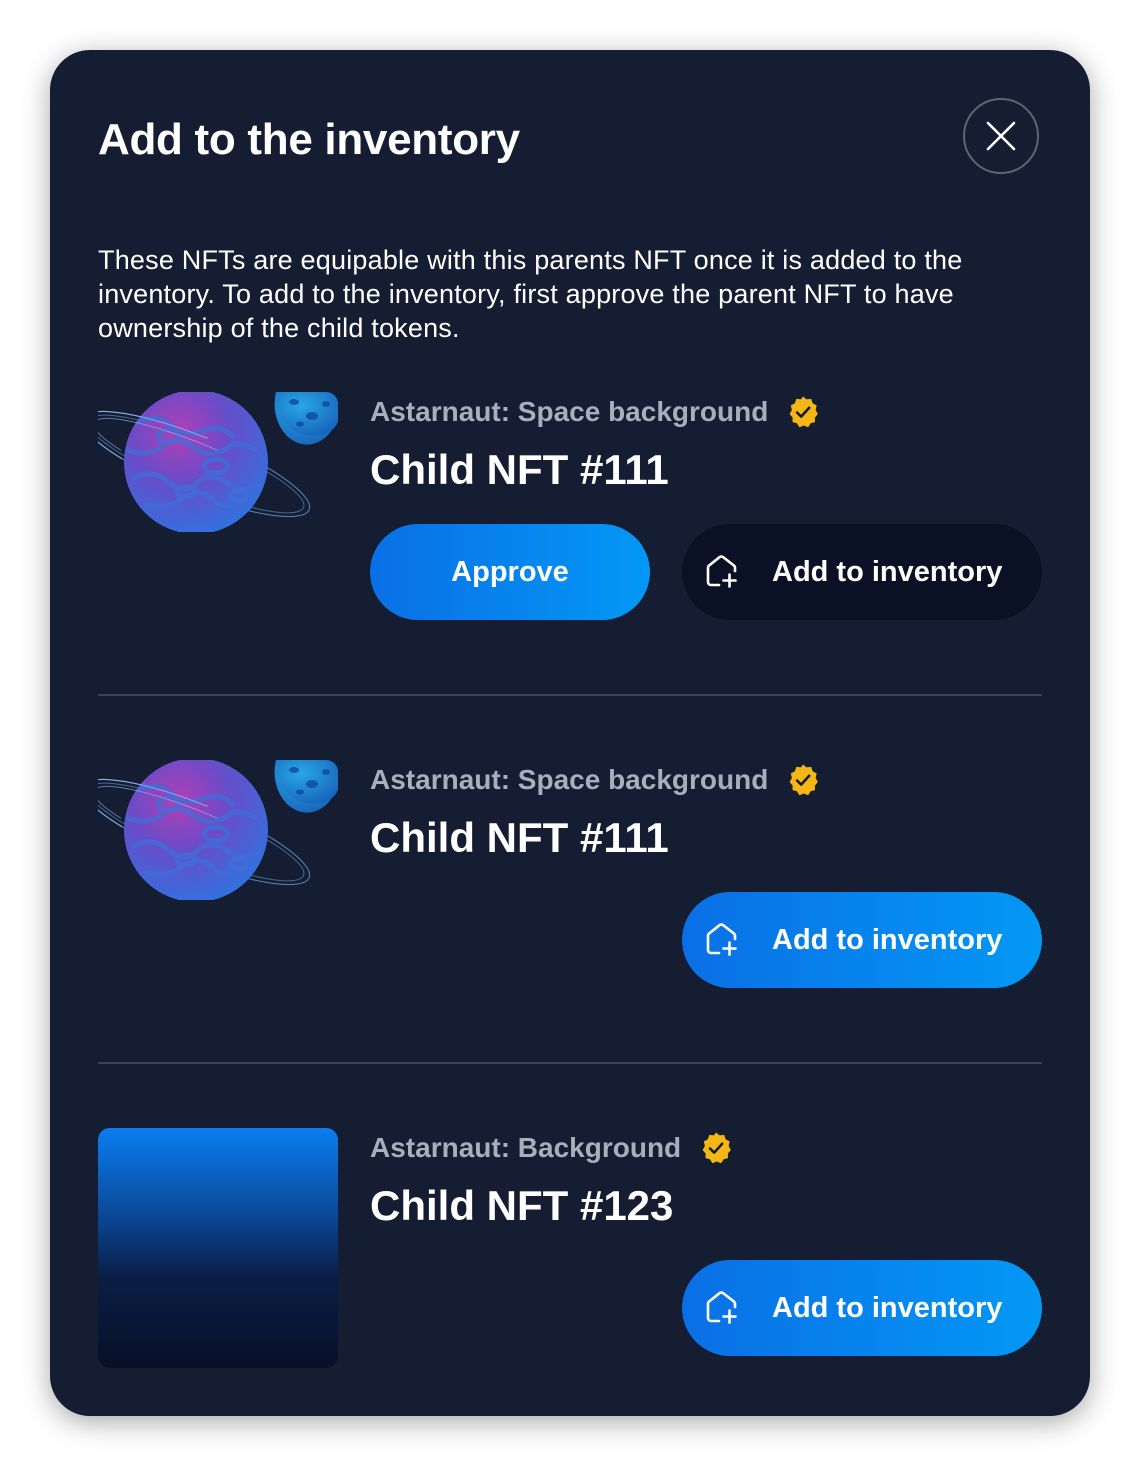 Image resolution: width=1140 pixels, height=1466 pixels. I want to click on close-icon, so click(1001, 136).